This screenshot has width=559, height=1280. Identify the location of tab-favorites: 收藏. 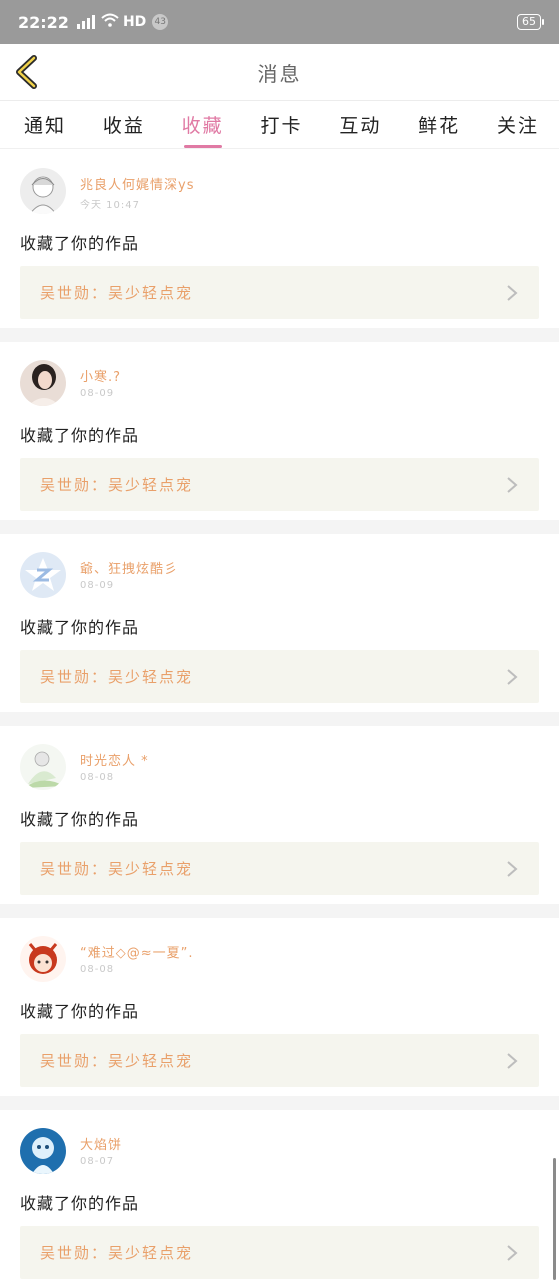
(203, 125).